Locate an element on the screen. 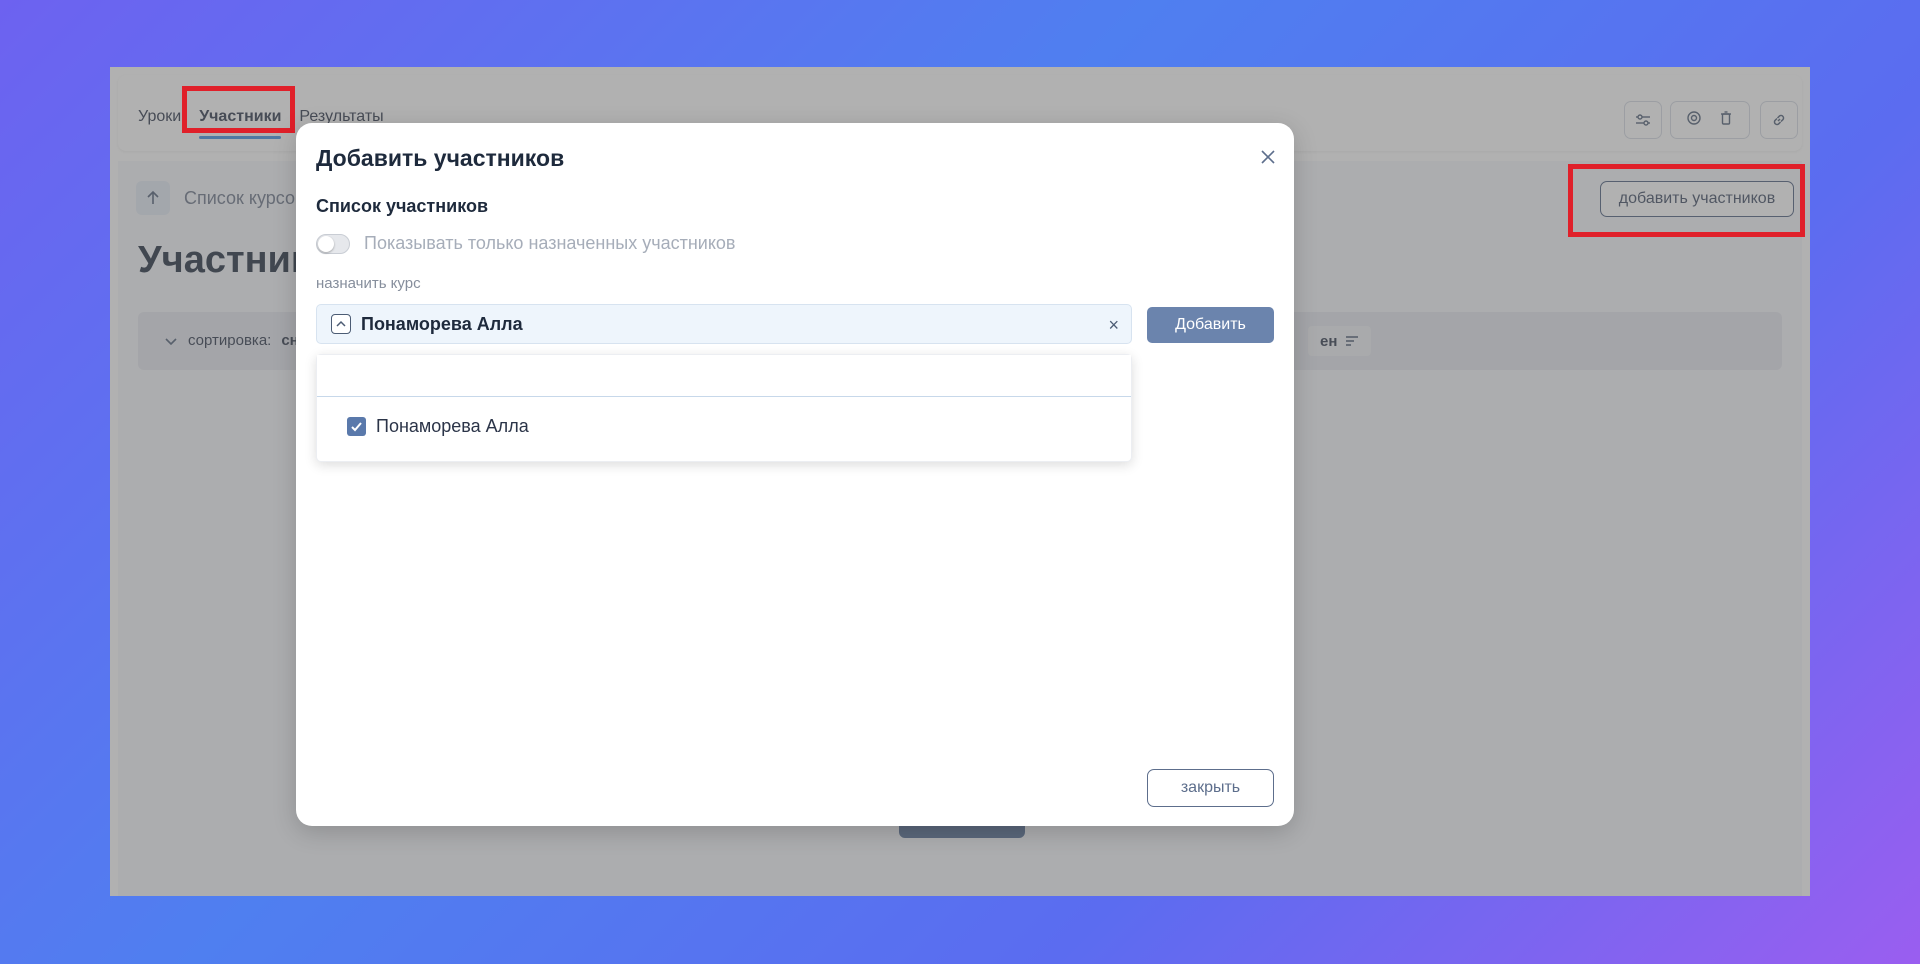 Image resolution: width=1920 pixels, height=964 pixels. participant-select: Понаморева Алла × is located at coordinates (724, 324).